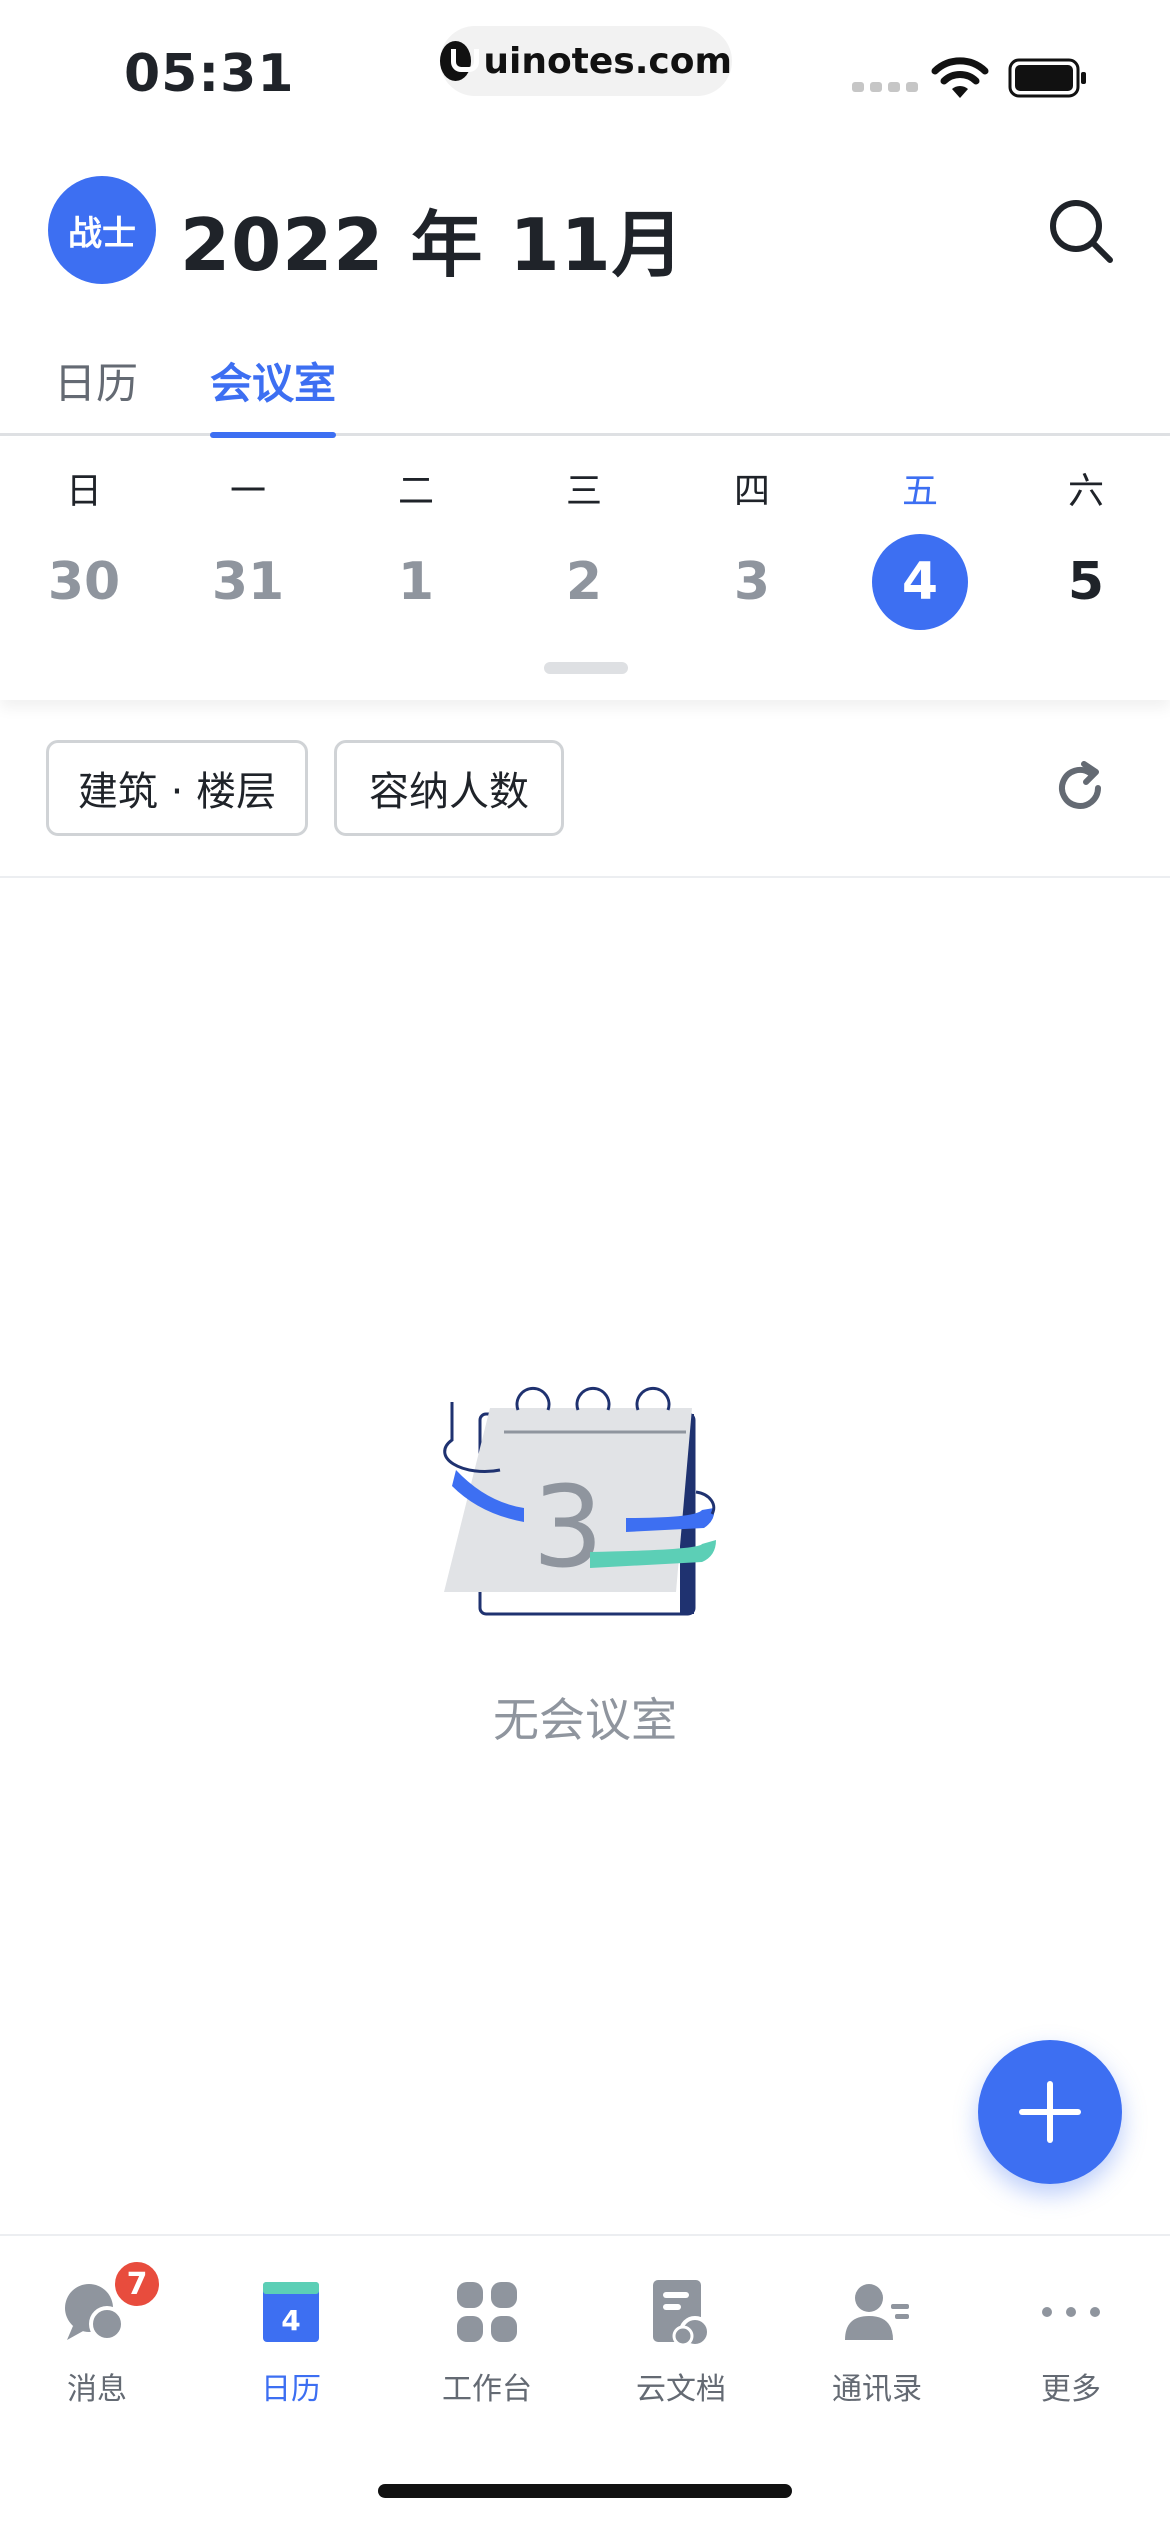 The width and height of the screenshot is (1170, 2532). I want to click on day-thursday: 四 3, so click(752, 535).